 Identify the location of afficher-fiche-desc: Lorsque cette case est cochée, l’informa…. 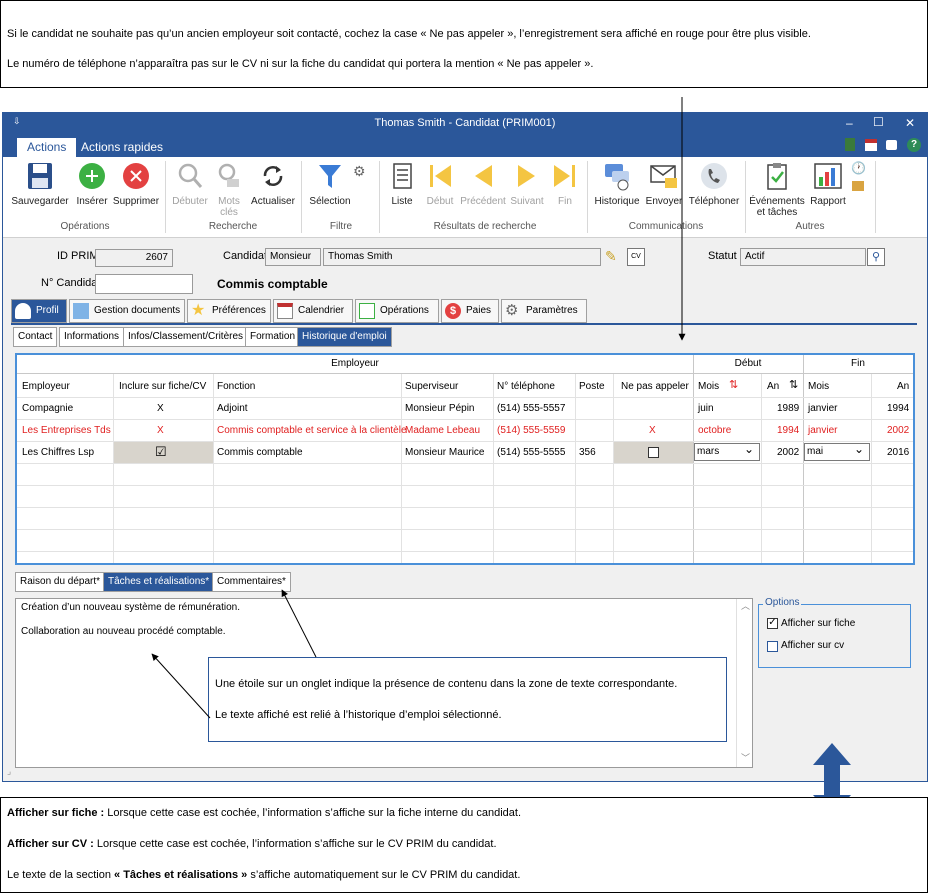
(313, 813).